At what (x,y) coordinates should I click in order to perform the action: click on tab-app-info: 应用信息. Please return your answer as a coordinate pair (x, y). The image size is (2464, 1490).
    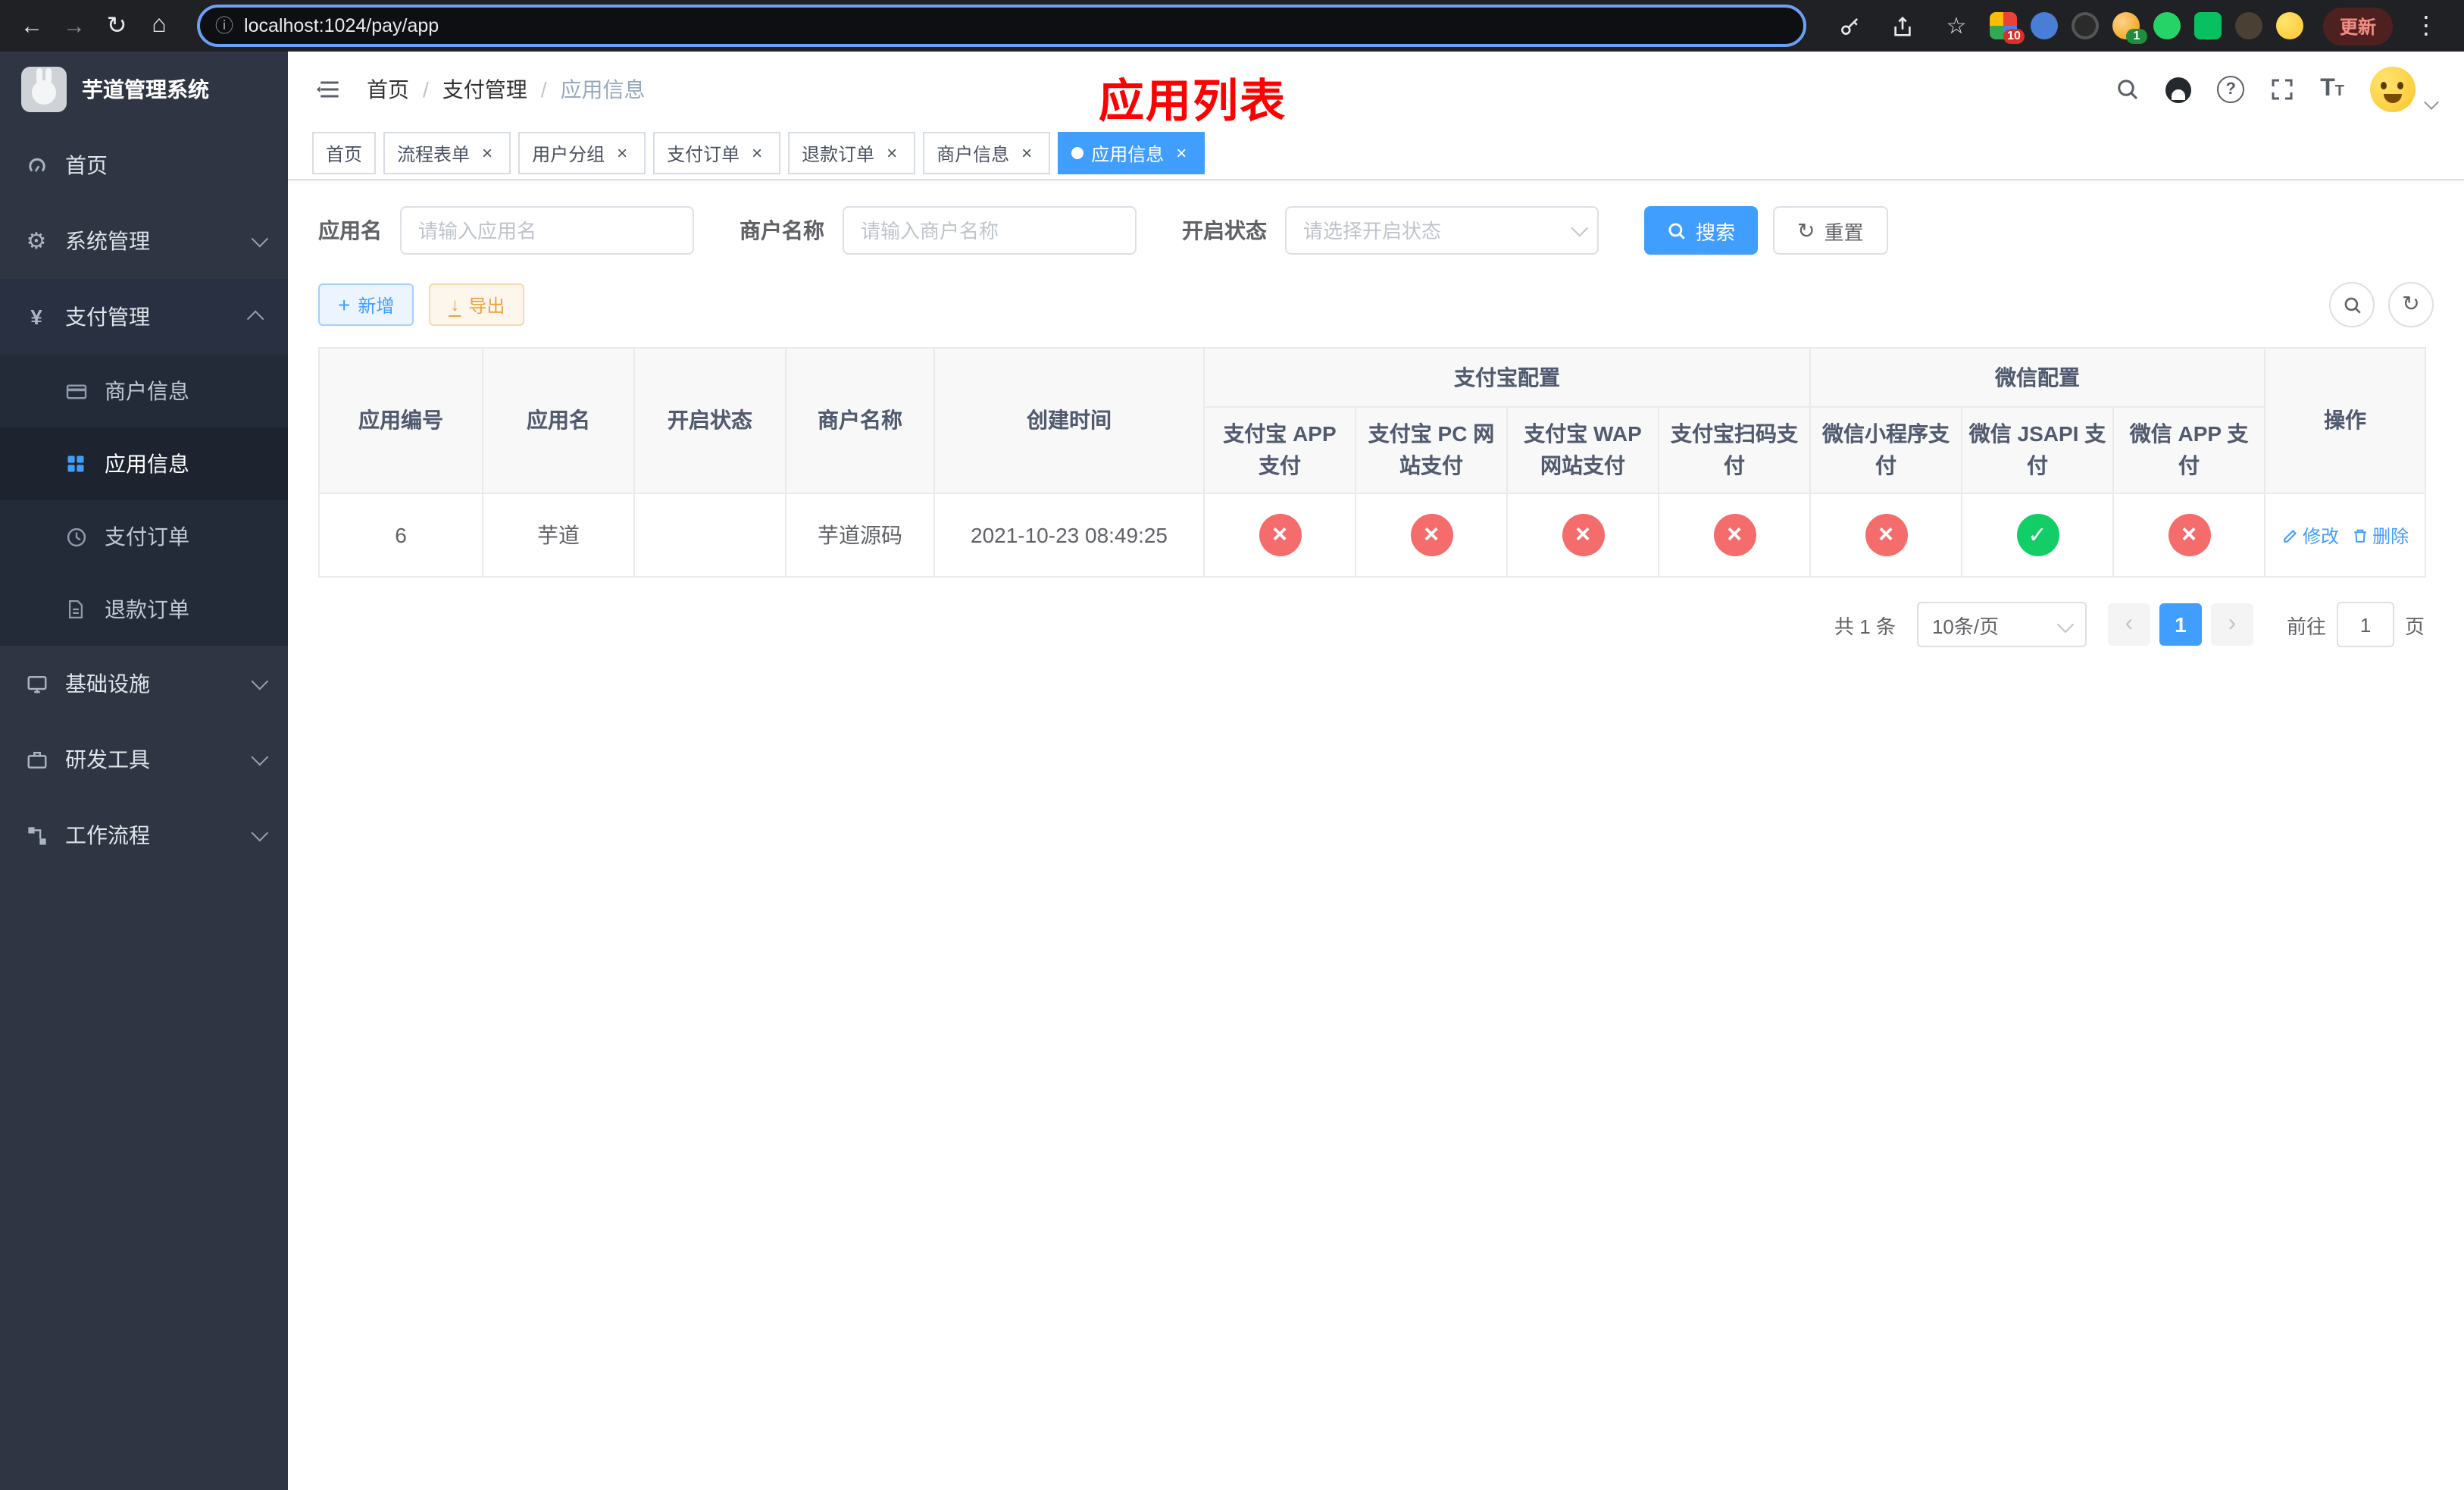
    Looking at the image, I should click on (1131, 153).